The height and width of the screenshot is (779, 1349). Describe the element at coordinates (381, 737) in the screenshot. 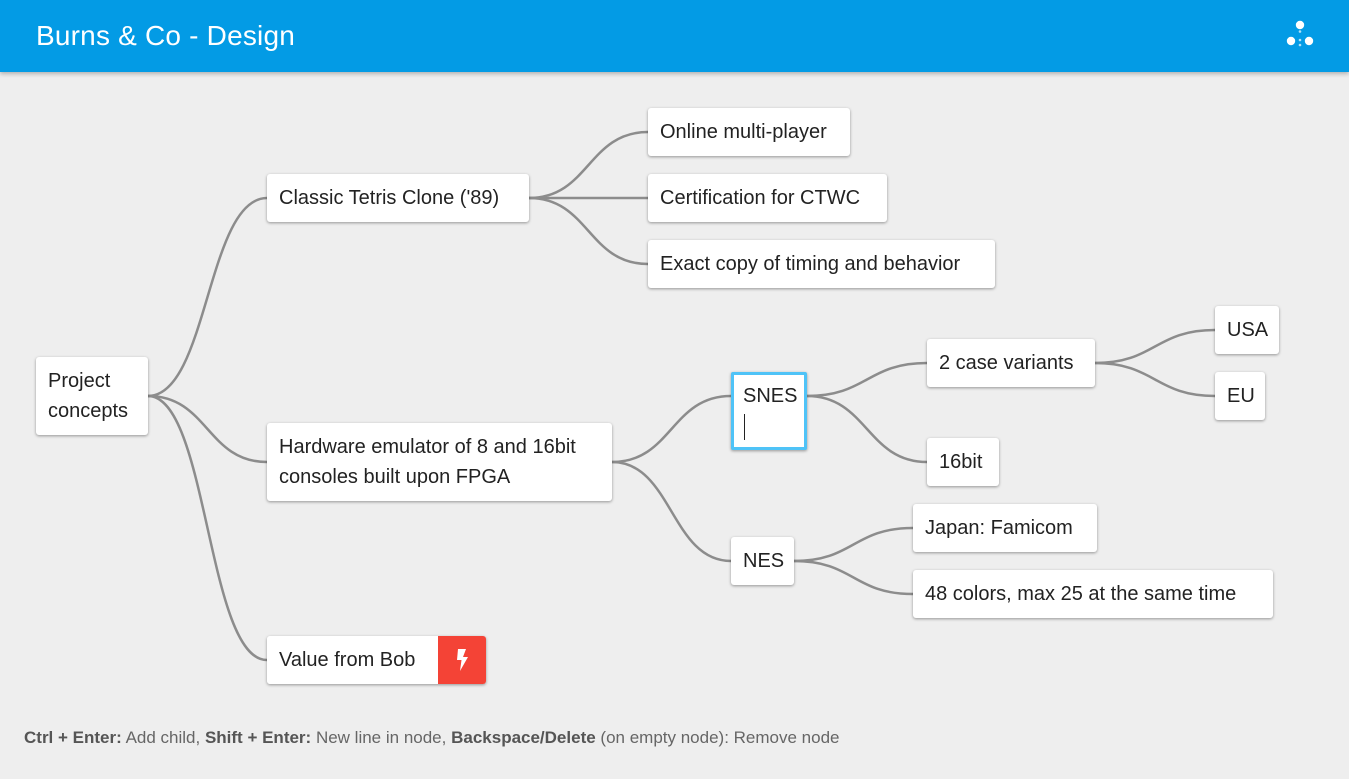

I see `hint-new-line-text: New line in node,` at that location.